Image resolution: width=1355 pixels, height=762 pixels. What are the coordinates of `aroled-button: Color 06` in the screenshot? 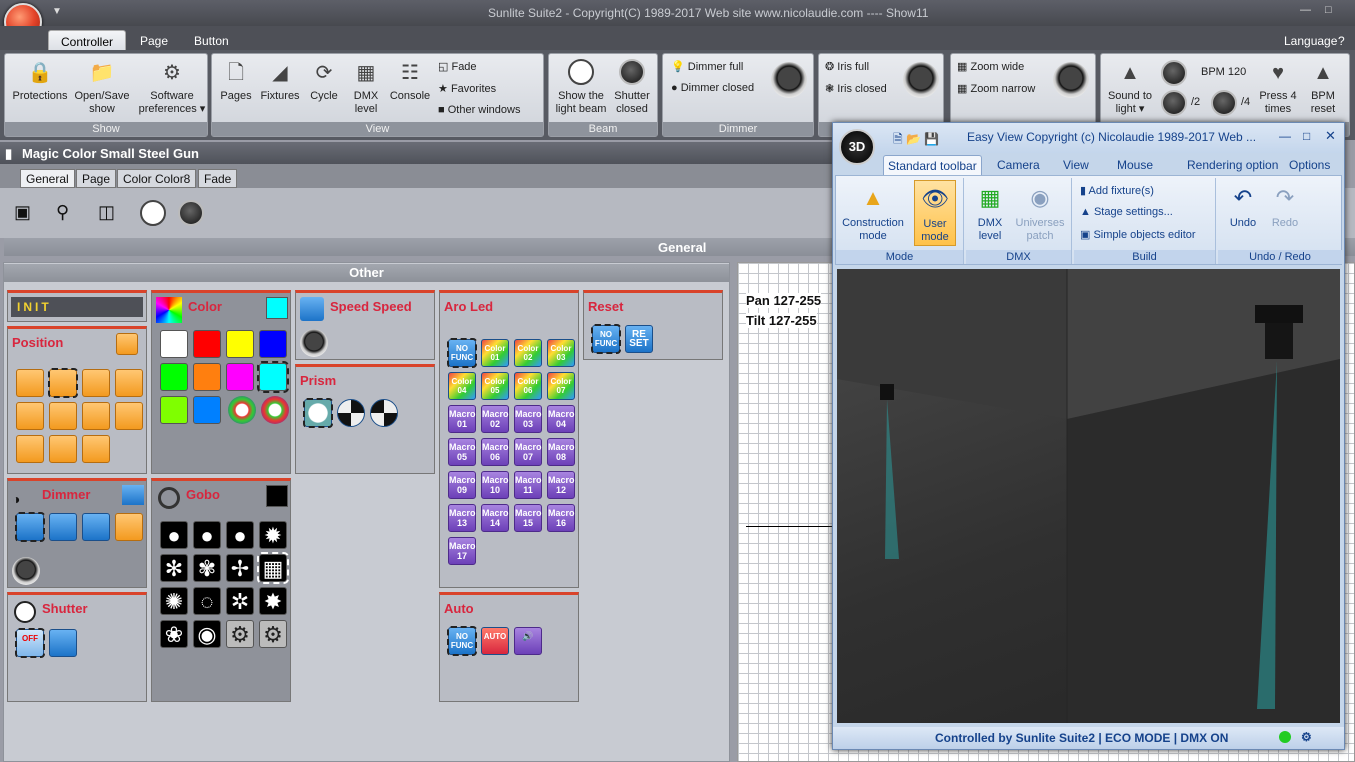 It's located at (528, 386).